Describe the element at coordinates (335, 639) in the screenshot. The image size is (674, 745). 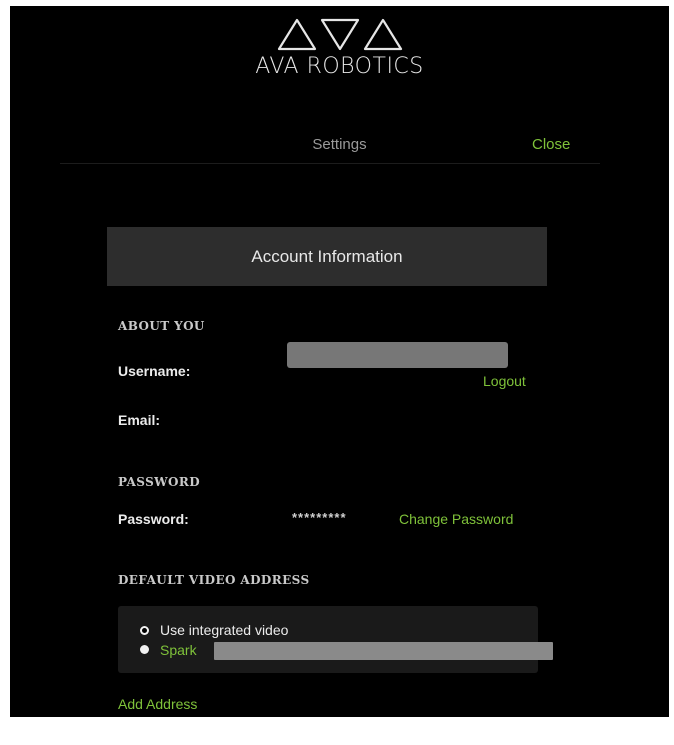
I see `video-address-list: Use integrated video Spark` at that location.